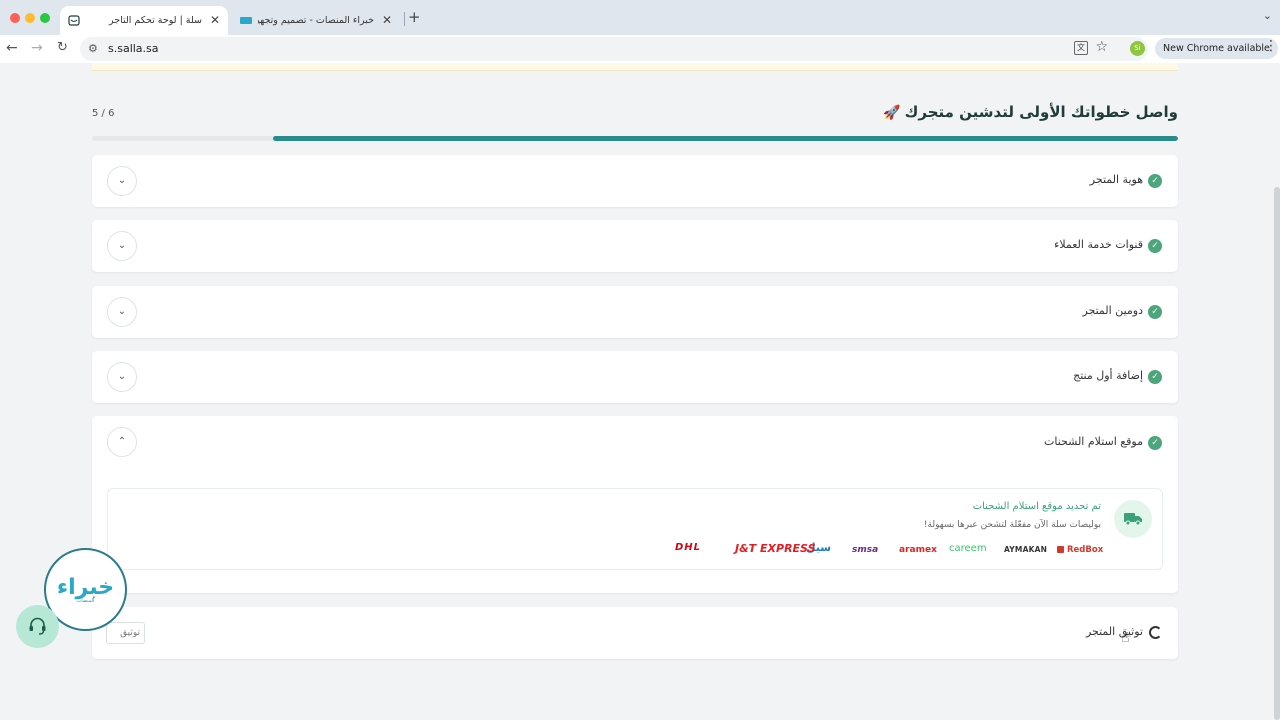 The image size is (1280, 720). I want to click on browser-menu-icon: ⋮, so click(1271, 46).